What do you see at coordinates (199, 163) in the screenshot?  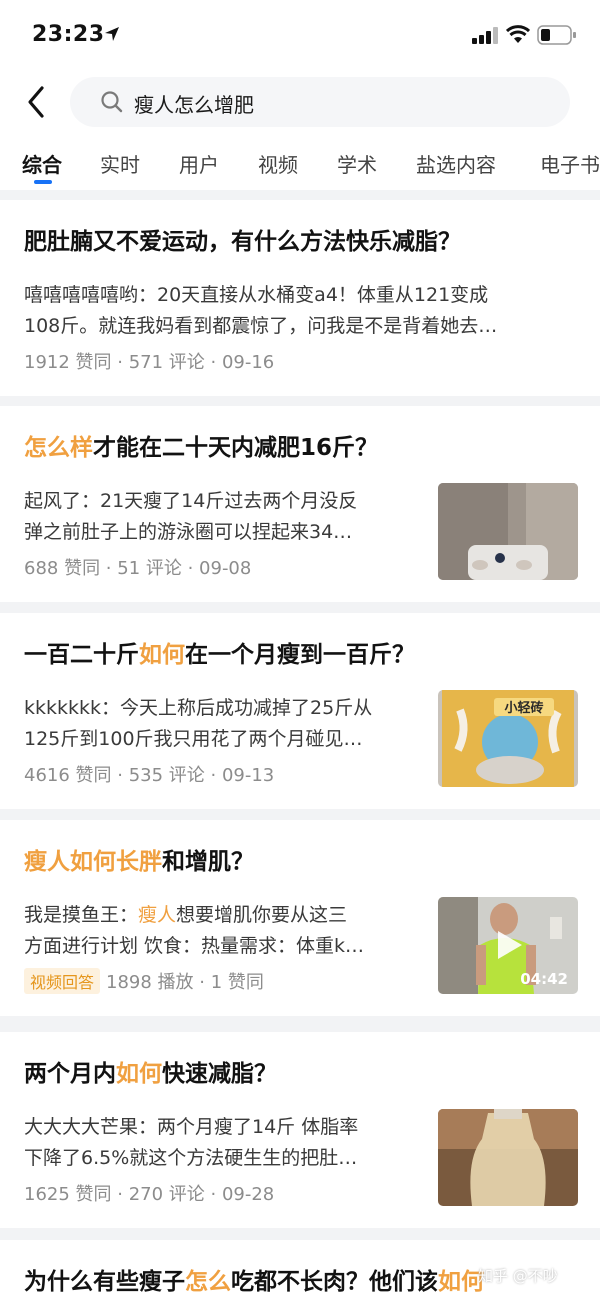 I see `tab-users: 用户` at bounding box center [199, 163].